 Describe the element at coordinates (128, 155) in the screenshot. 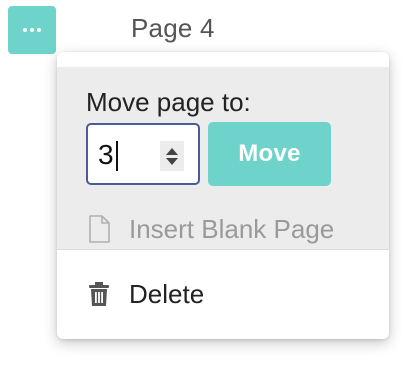

I see `page-number-input` at that location.